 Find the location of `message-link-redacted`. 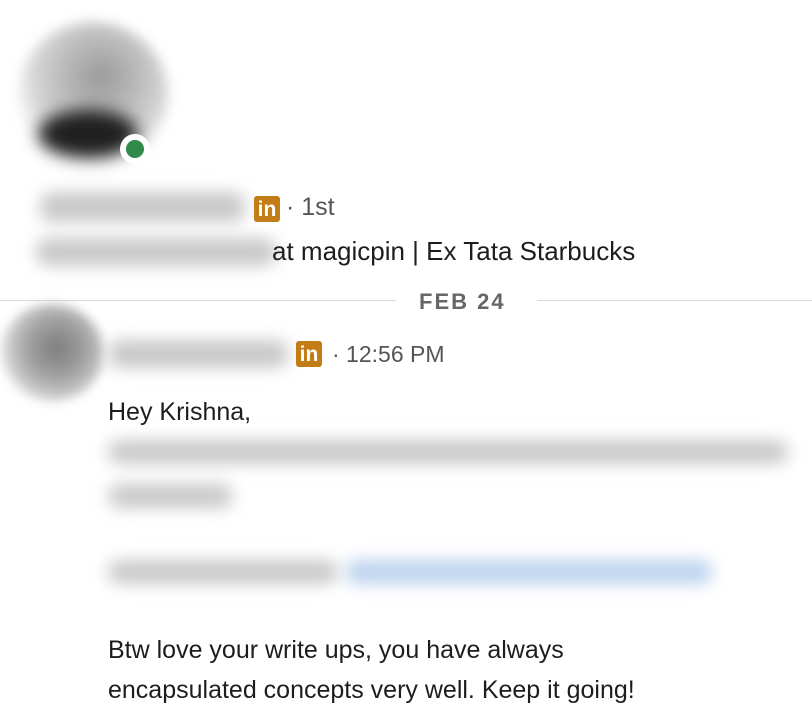

message-link-redacted is located at coordinates (529, 572).